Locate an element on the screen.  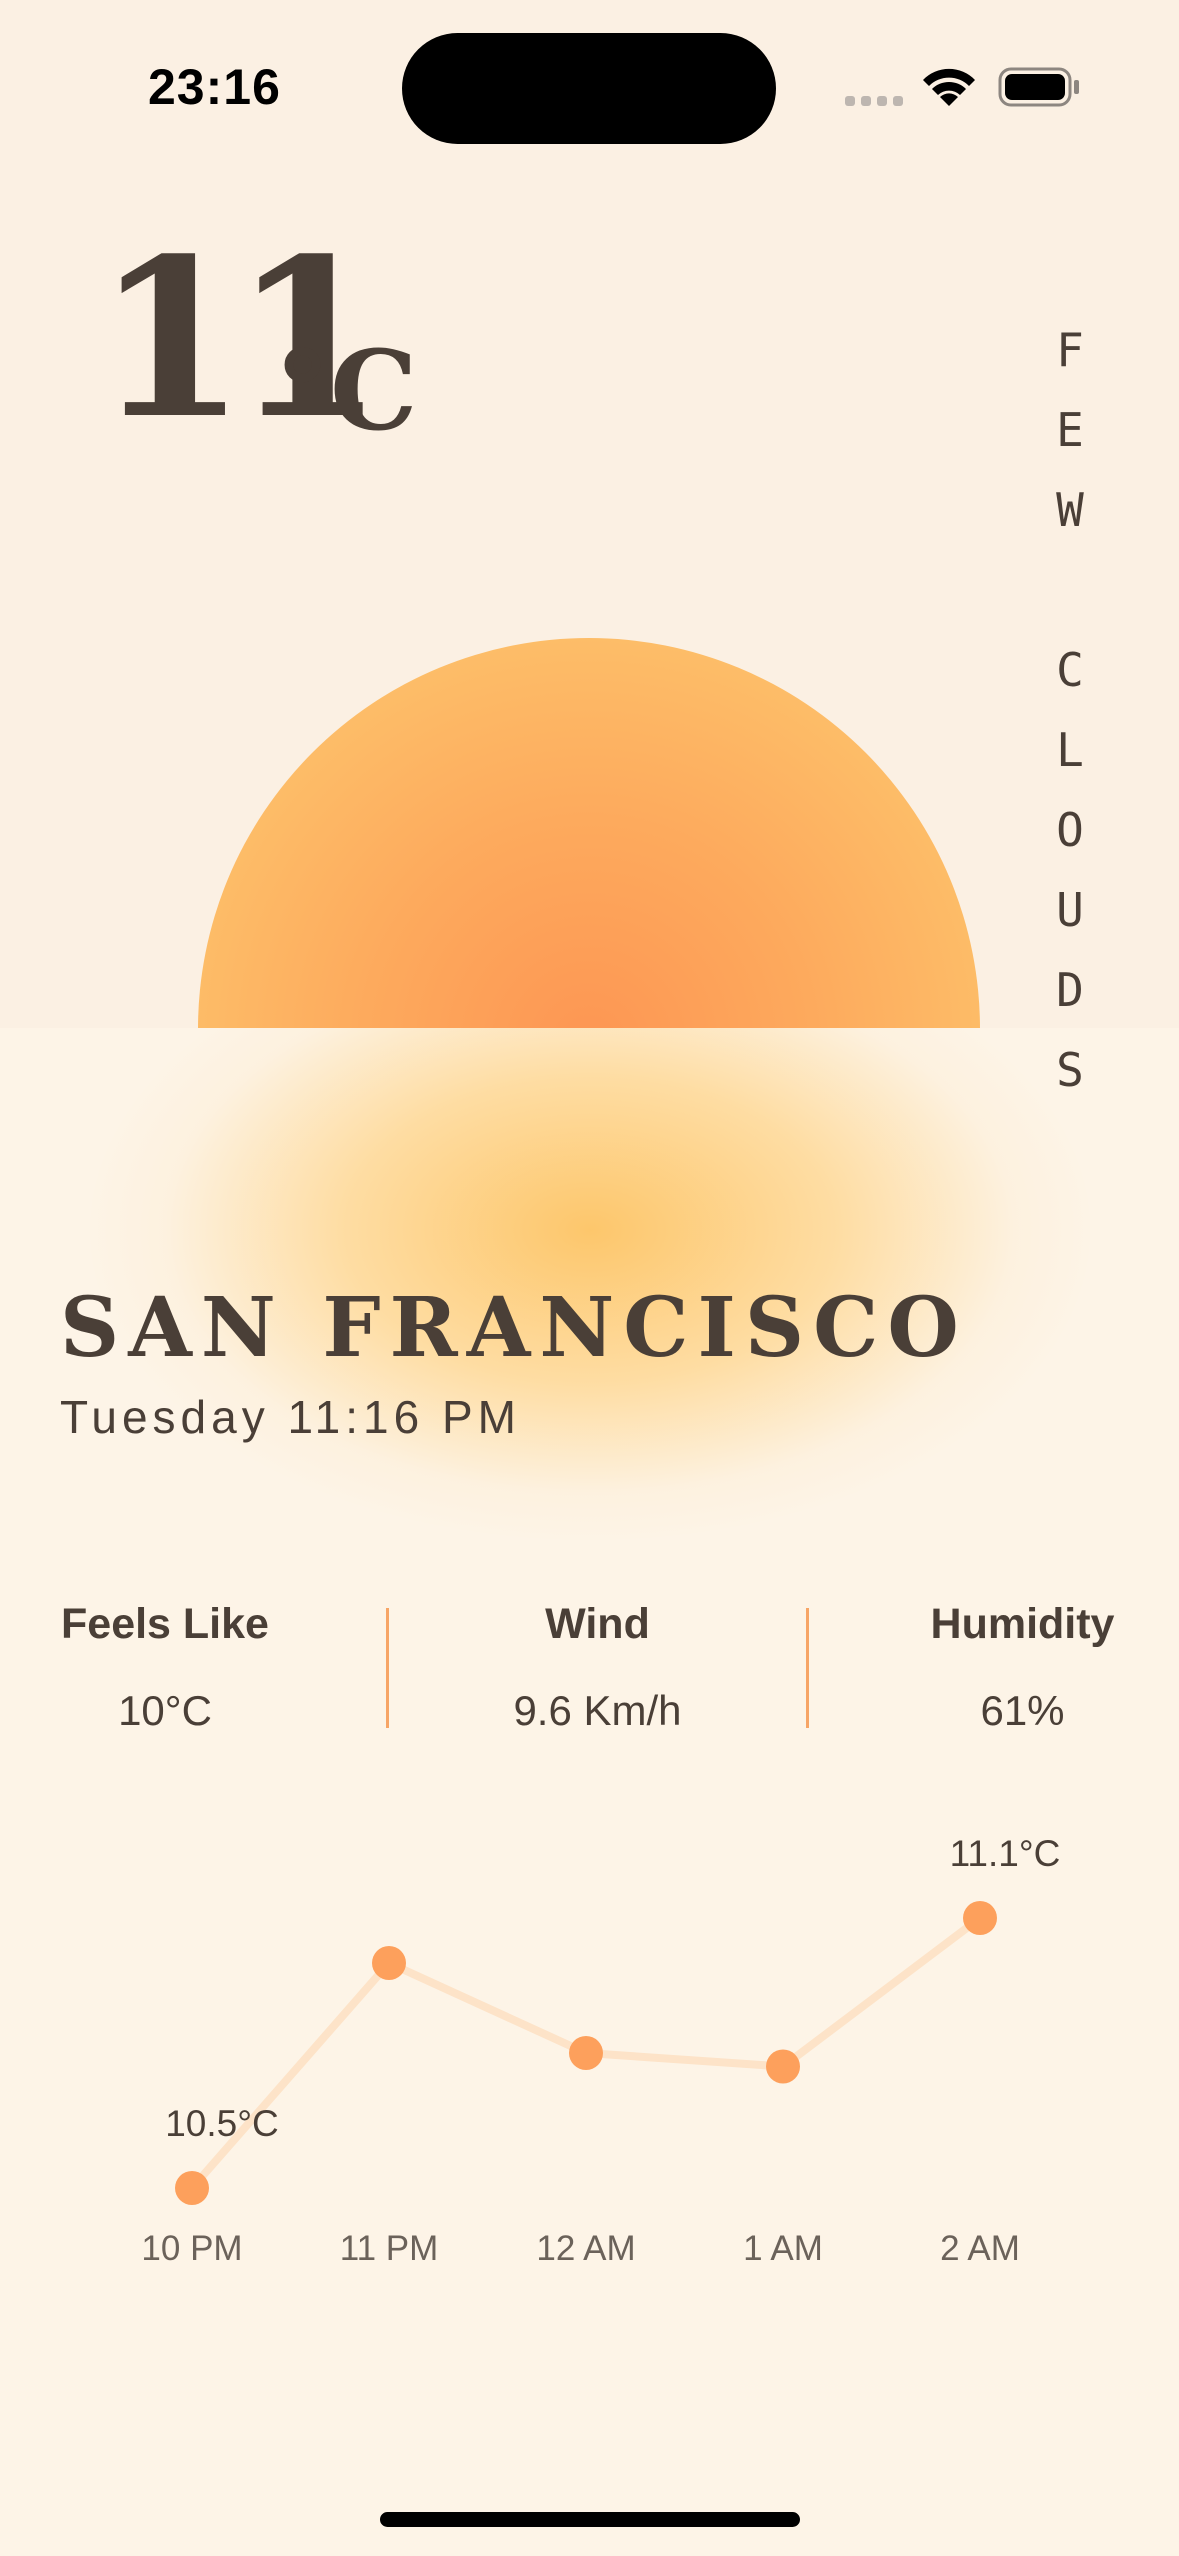
sun-graphic is located at coordinates (589, 833).